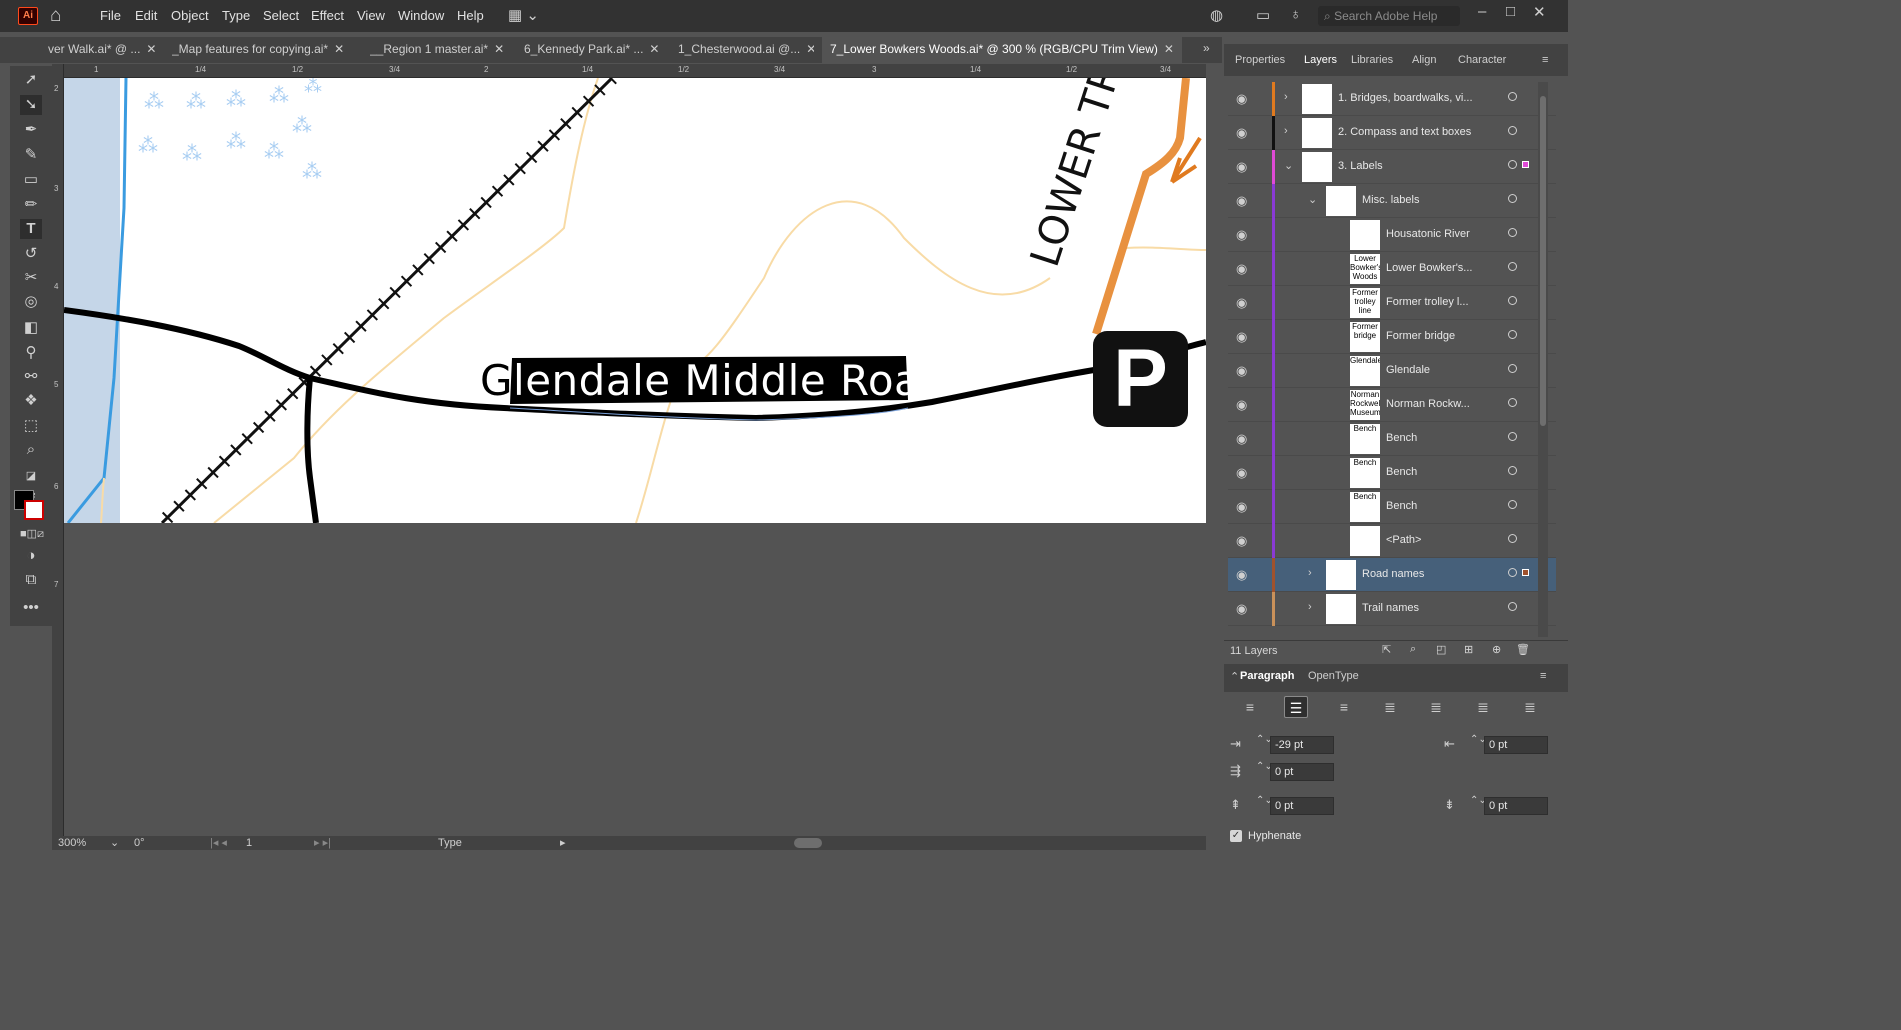 The image size is (1901, 1030). Describe the element at coordinates (371, 15) in the screenshot. I see `menu-view: View` at that location.